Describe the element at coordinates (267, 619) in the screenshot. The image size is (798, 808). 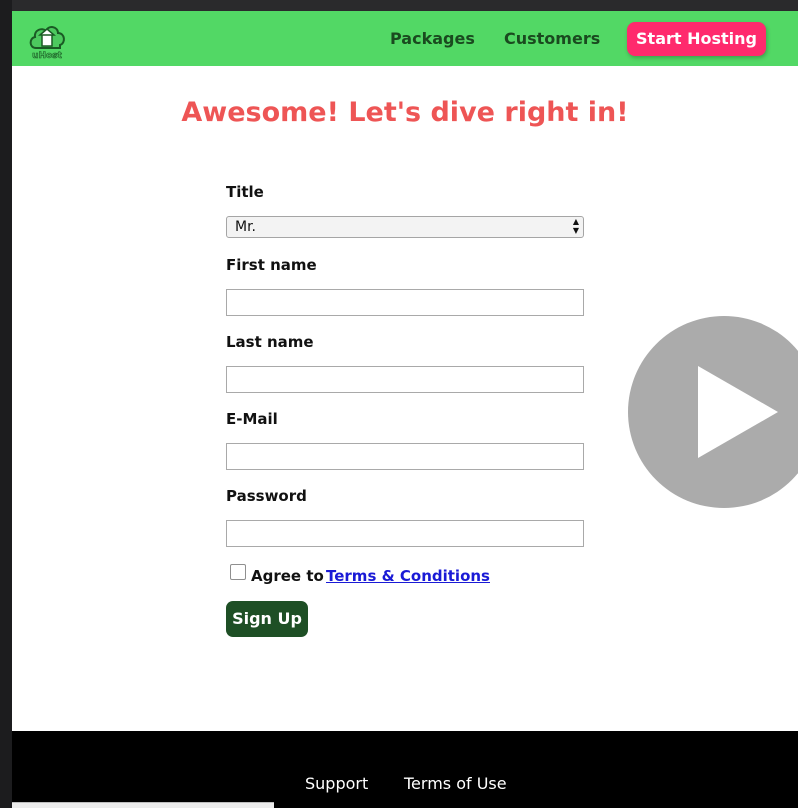
I see `sign-up-button: Sign Up` at that location.